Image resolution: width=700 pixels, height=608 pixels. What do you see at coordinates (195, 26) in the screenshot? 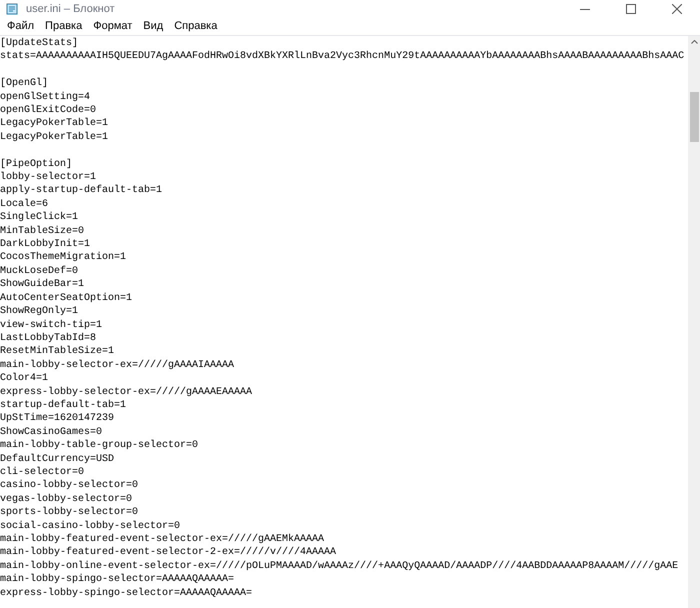
I see `menu-item: Справка` at bounding box center [195, 26].